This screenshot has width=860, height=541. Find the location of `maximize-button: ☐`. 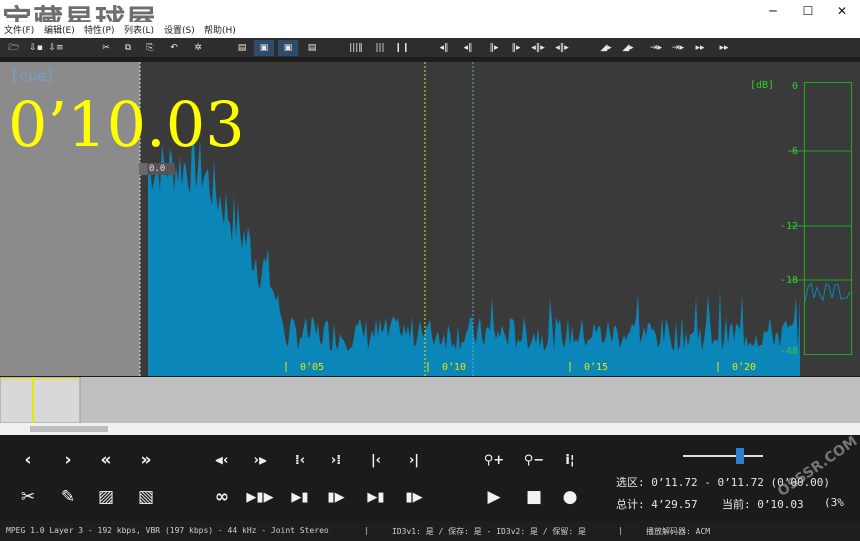

maximize-button: ☐ is located at coordinates (808, 11).